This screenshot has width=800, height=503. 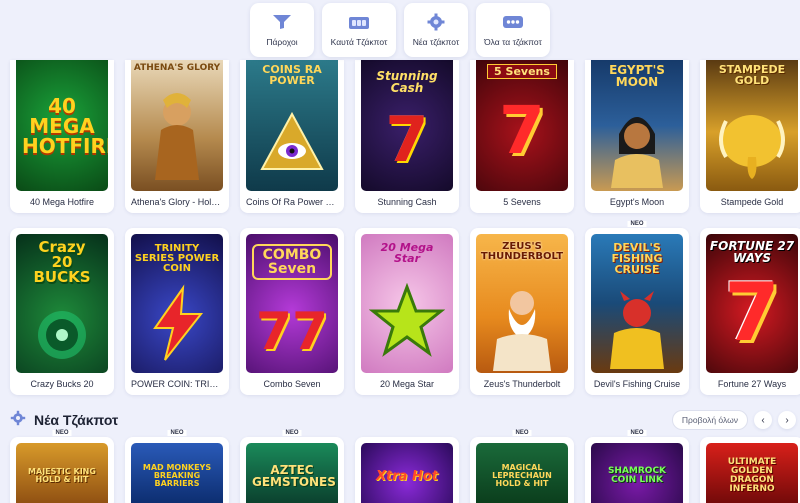 What do you see at coordinates (292, 125) in the screenshot?
I see `game-thumbnail: COINS RA POWER` at bounding box center [292, 125].